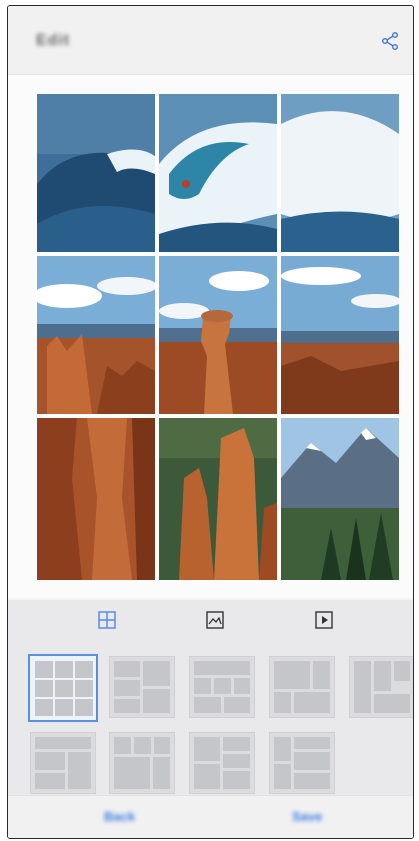  I want to click on save-button: Save, so click(307, 816).